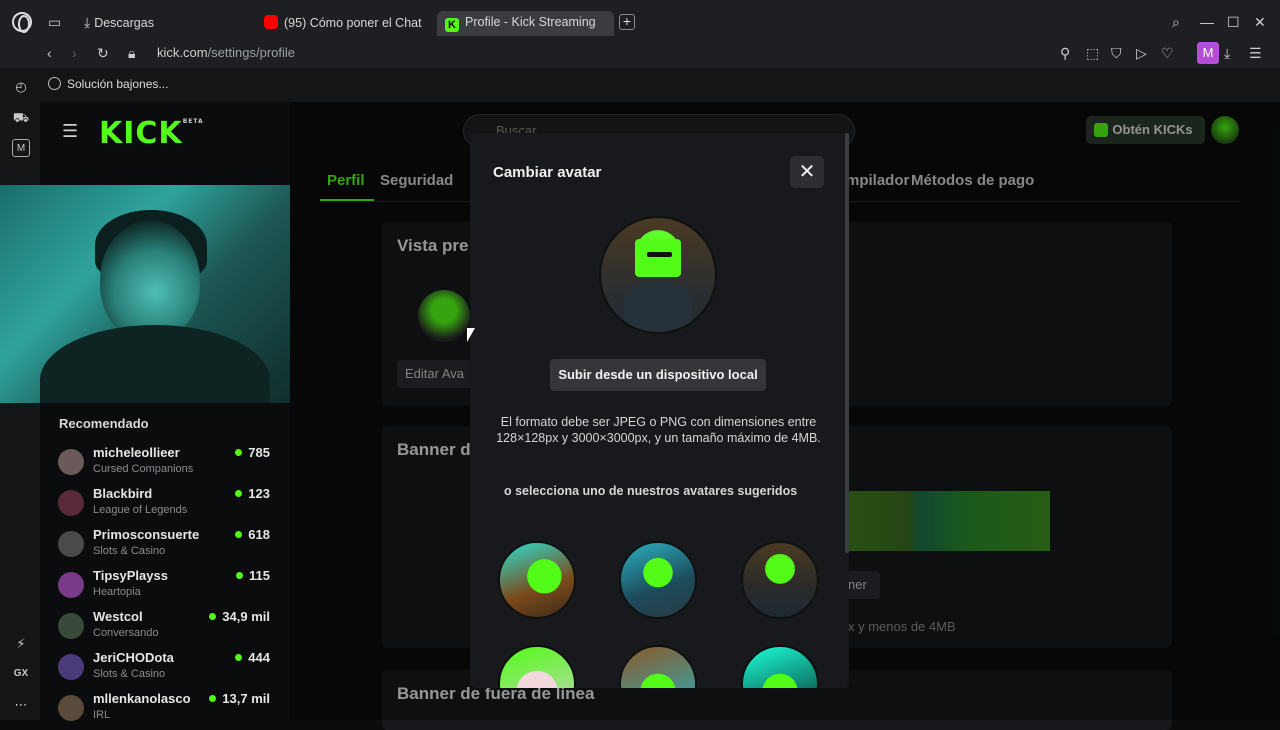 The image size is (1280, 730). What do you see at coordinates (658, 275) in the screenshot?
I see `current-avatar` at bounding box center [658, 275].